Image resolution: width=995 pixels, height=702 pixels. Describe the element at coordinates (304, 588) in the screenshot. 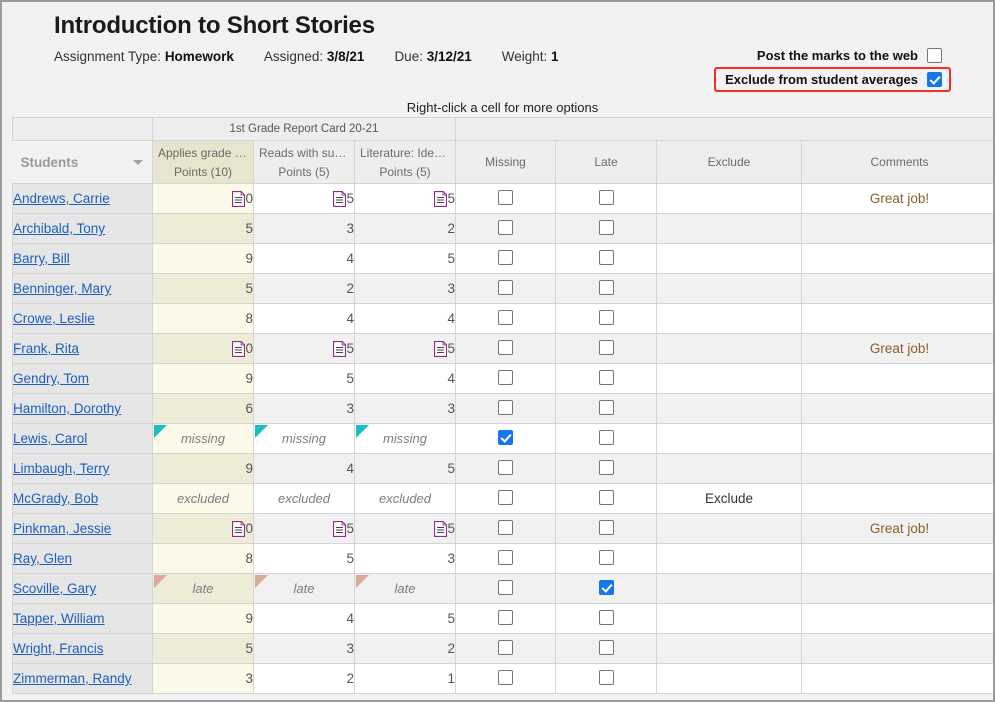

I see `grade-cell-2: late` at that location.